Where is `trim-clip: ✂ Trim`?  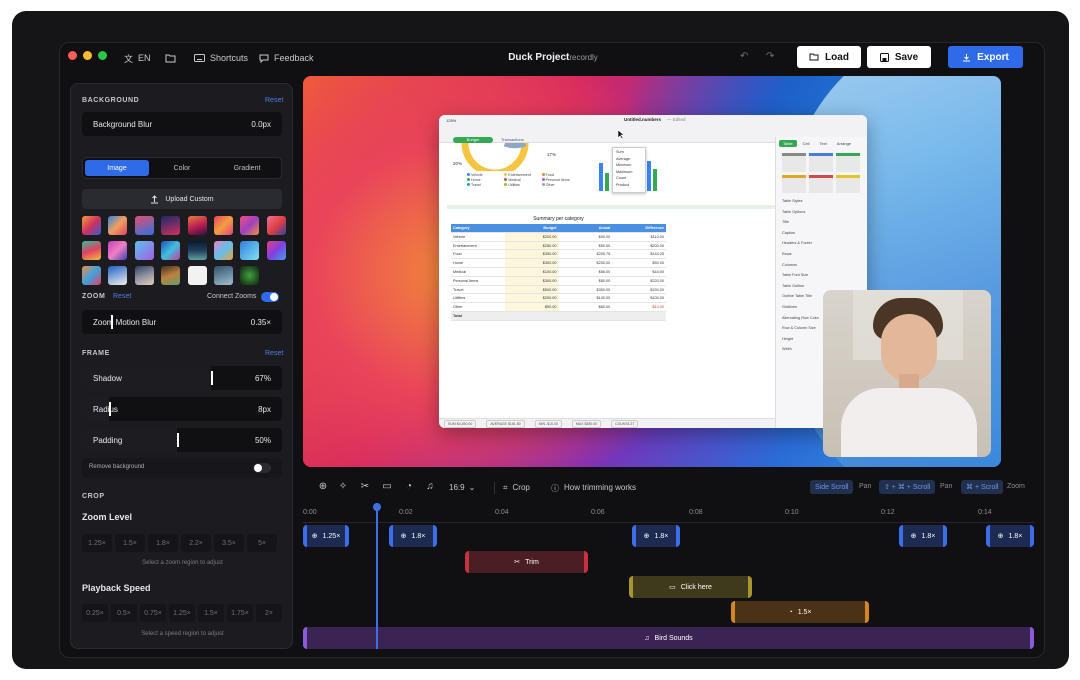 trim-clip: ✂ Trim is located at coordinates (526, 562).